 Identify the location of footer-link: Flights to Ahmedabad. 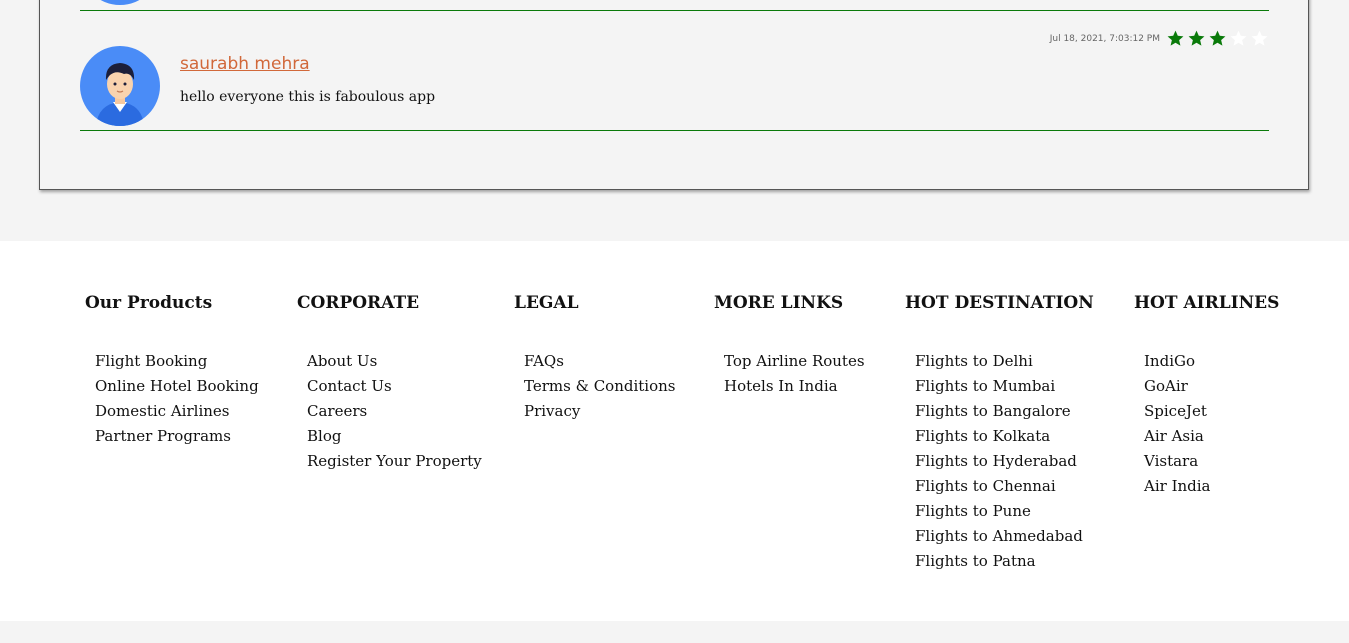
(999, 536).